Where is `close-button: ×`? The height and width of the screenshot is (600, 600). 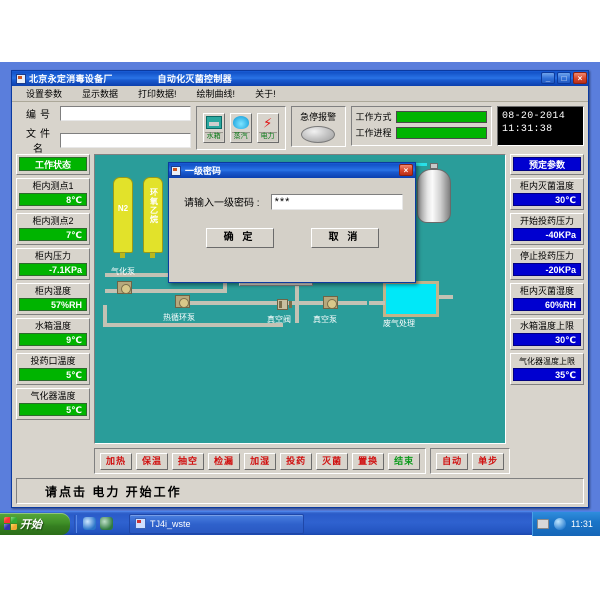 close-button: × is located at coordinates (580, 78).